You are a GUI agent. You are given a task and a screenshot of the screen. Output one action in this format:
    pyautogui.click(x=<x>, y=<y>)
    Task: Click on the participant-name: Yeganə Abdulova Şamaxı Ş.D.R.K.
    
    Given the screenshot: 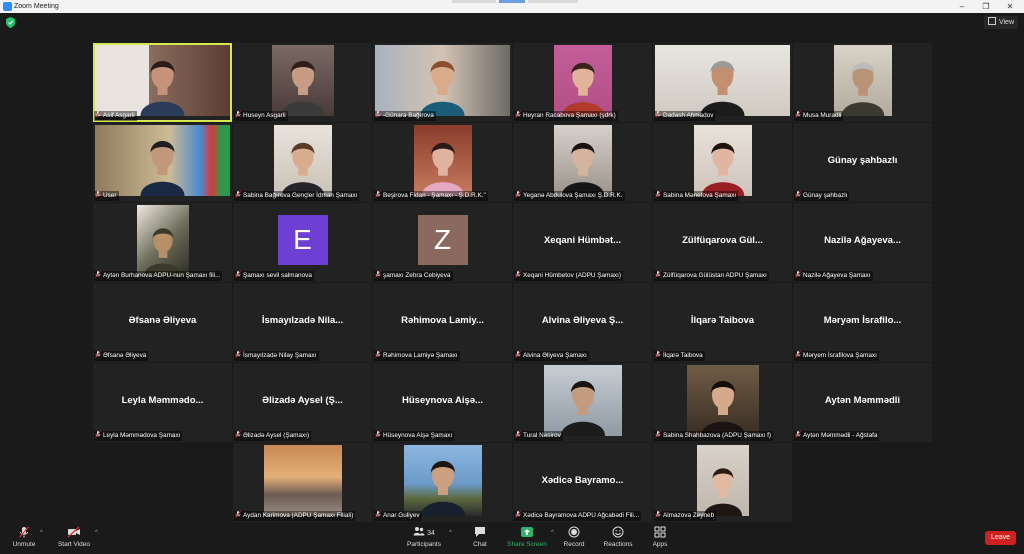 What is the action you would take?
    pyautogui.click(x=573, y=195)
    